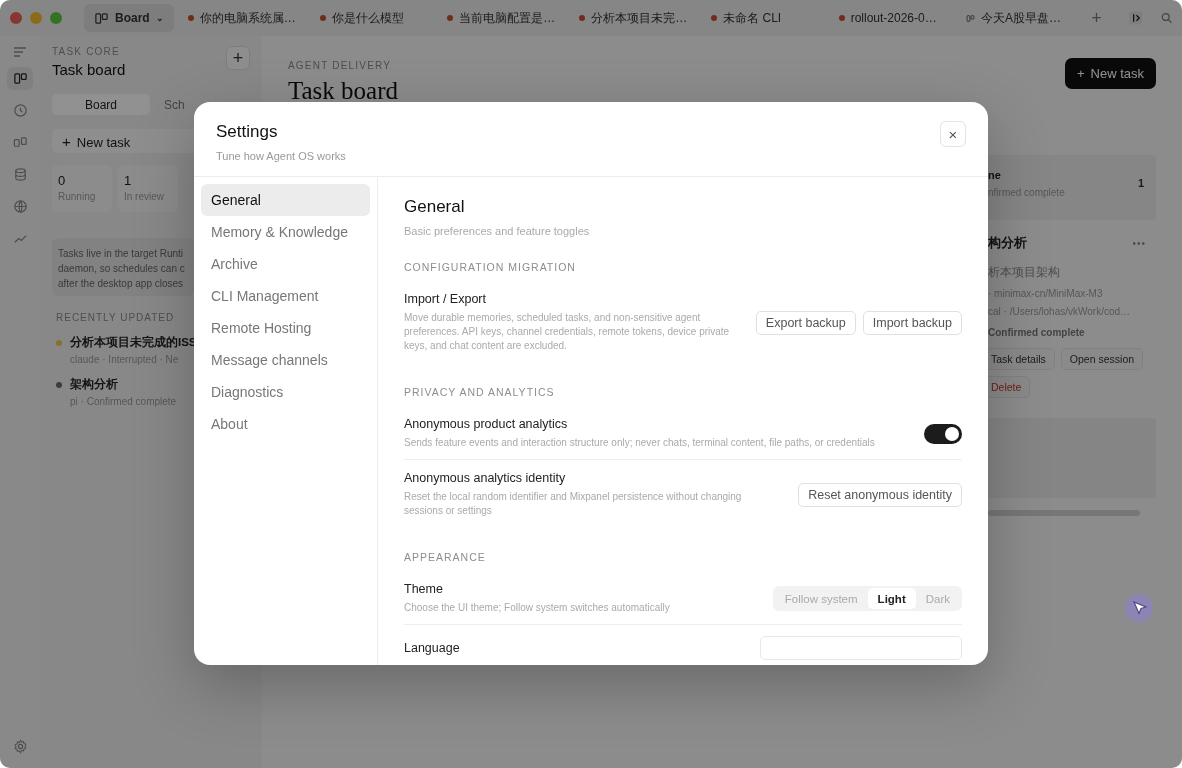 This screenshot has width=1182, height=768. I want to click on nav-rail-button, so click(20, 78).